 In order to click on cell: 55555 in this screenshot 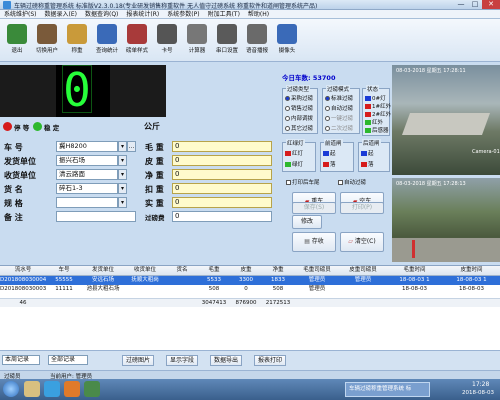, I will do `click(64, 280)`.